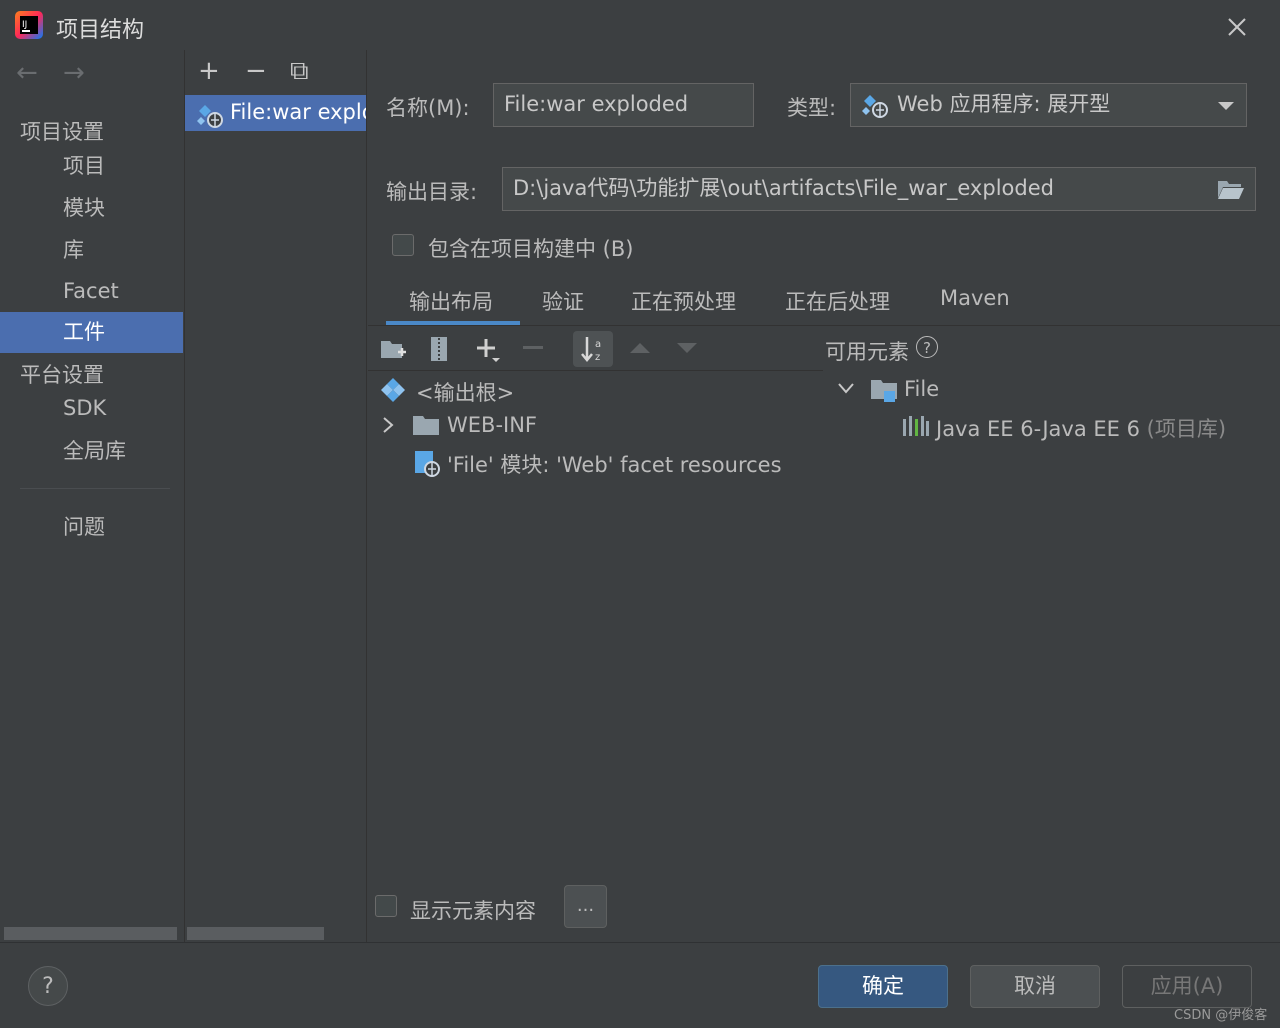 This screenshot has height=1028, width=1280. Describe the element at coordinates (867, 352) in the screenshot. I see `available-elements-header: 可用元素` at that location.